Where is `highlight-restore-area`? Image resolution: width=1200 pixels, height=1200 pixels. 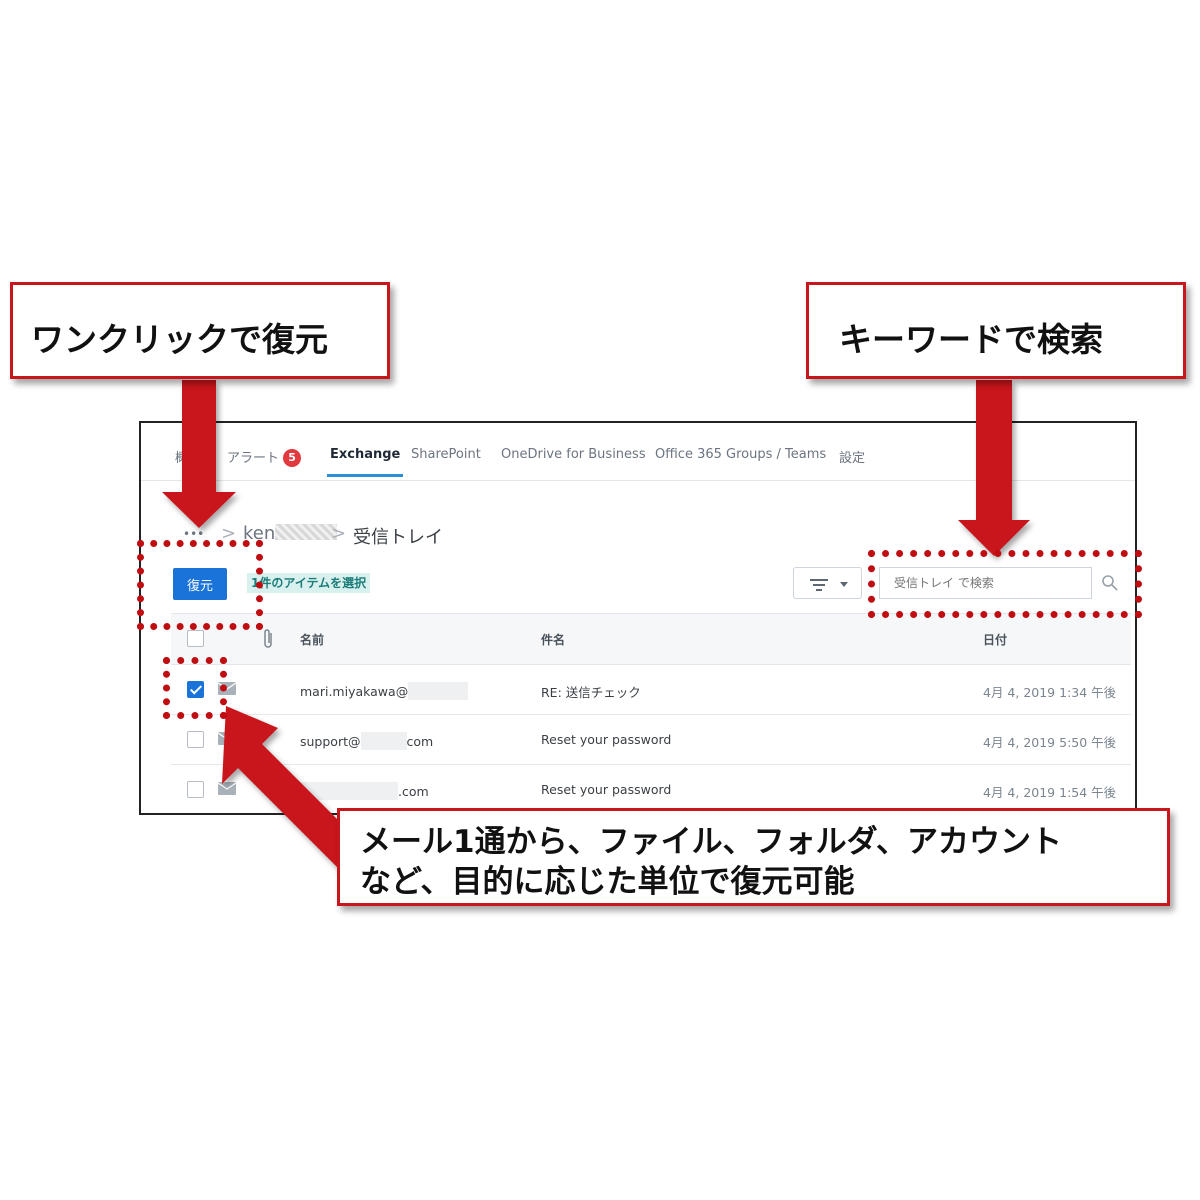
highlight-restore-area is located at coordinates (200, 585).